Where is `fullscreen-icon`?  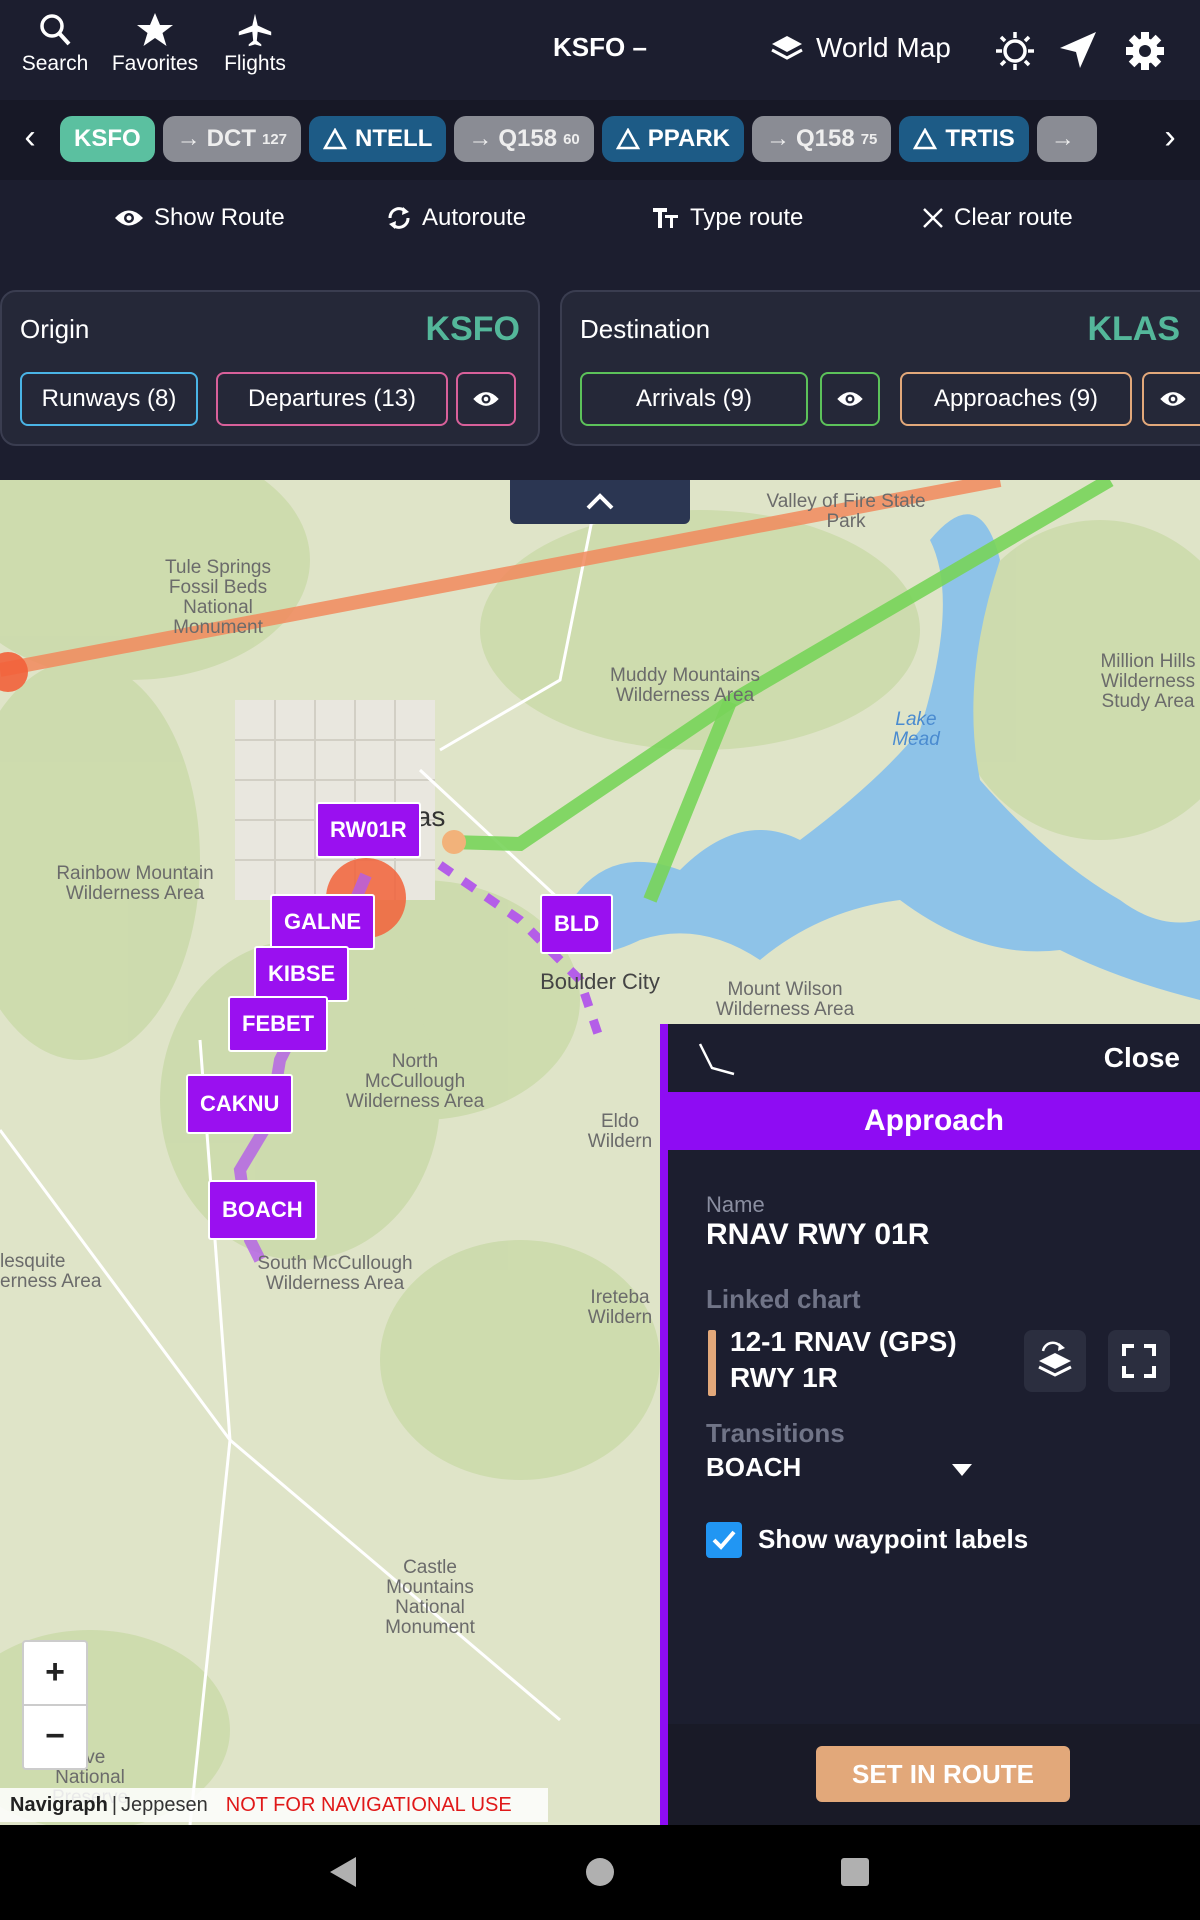 fullscreen-icon is located at coordinates (1139, 1361).